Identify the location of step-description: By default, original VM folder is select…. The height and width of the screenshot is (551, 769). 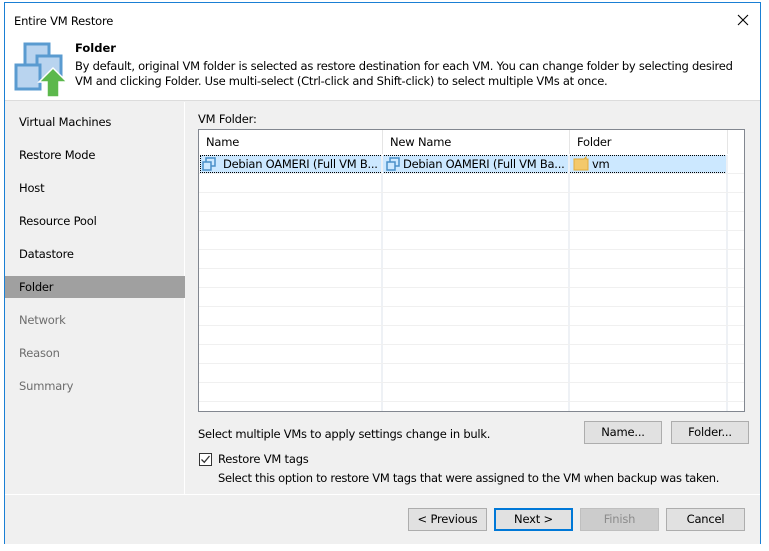
(404, 73).